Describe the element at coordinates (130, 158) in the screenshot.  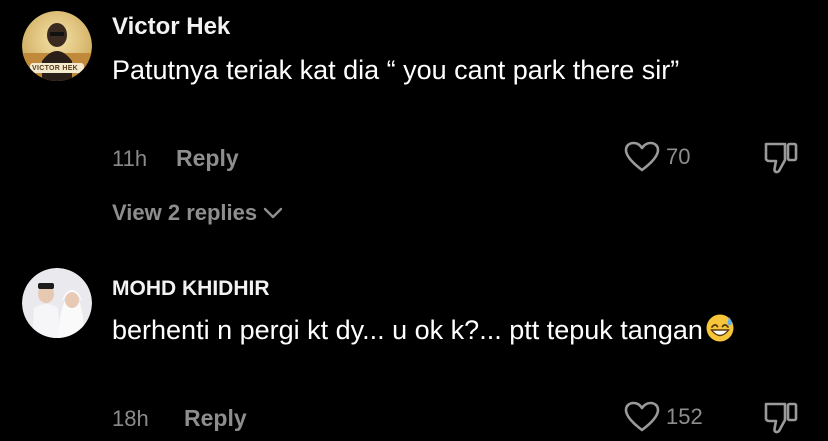
I see `comment-timestamp: 11h` at that location.